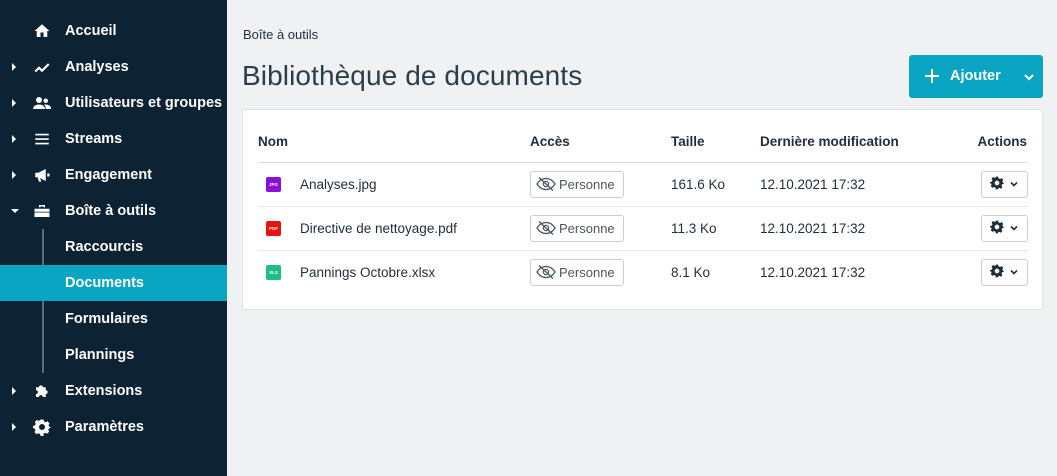 The image size is (1057, 476). I want to click on sidebar-item-engagement: Engagement, so click(113, 175).